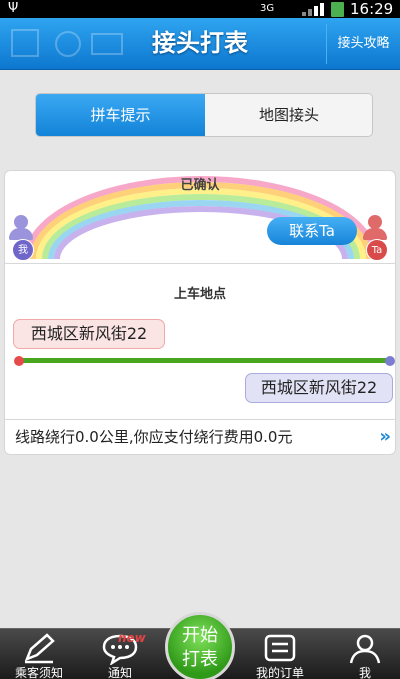 The width and height of the screenshot is (400, 679). What do you see at coordinates (267, 8) in the screenshot?
I see `network-type: 3G` at bounding box center [267, 8].